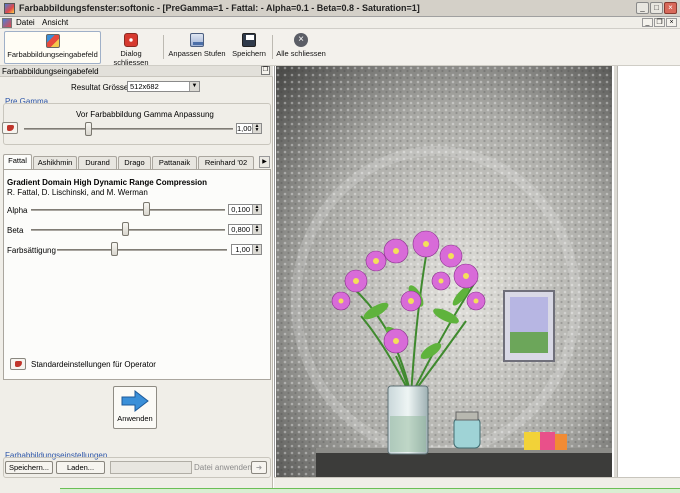  I want to click on beta-label: Beta, so click(15, 230).